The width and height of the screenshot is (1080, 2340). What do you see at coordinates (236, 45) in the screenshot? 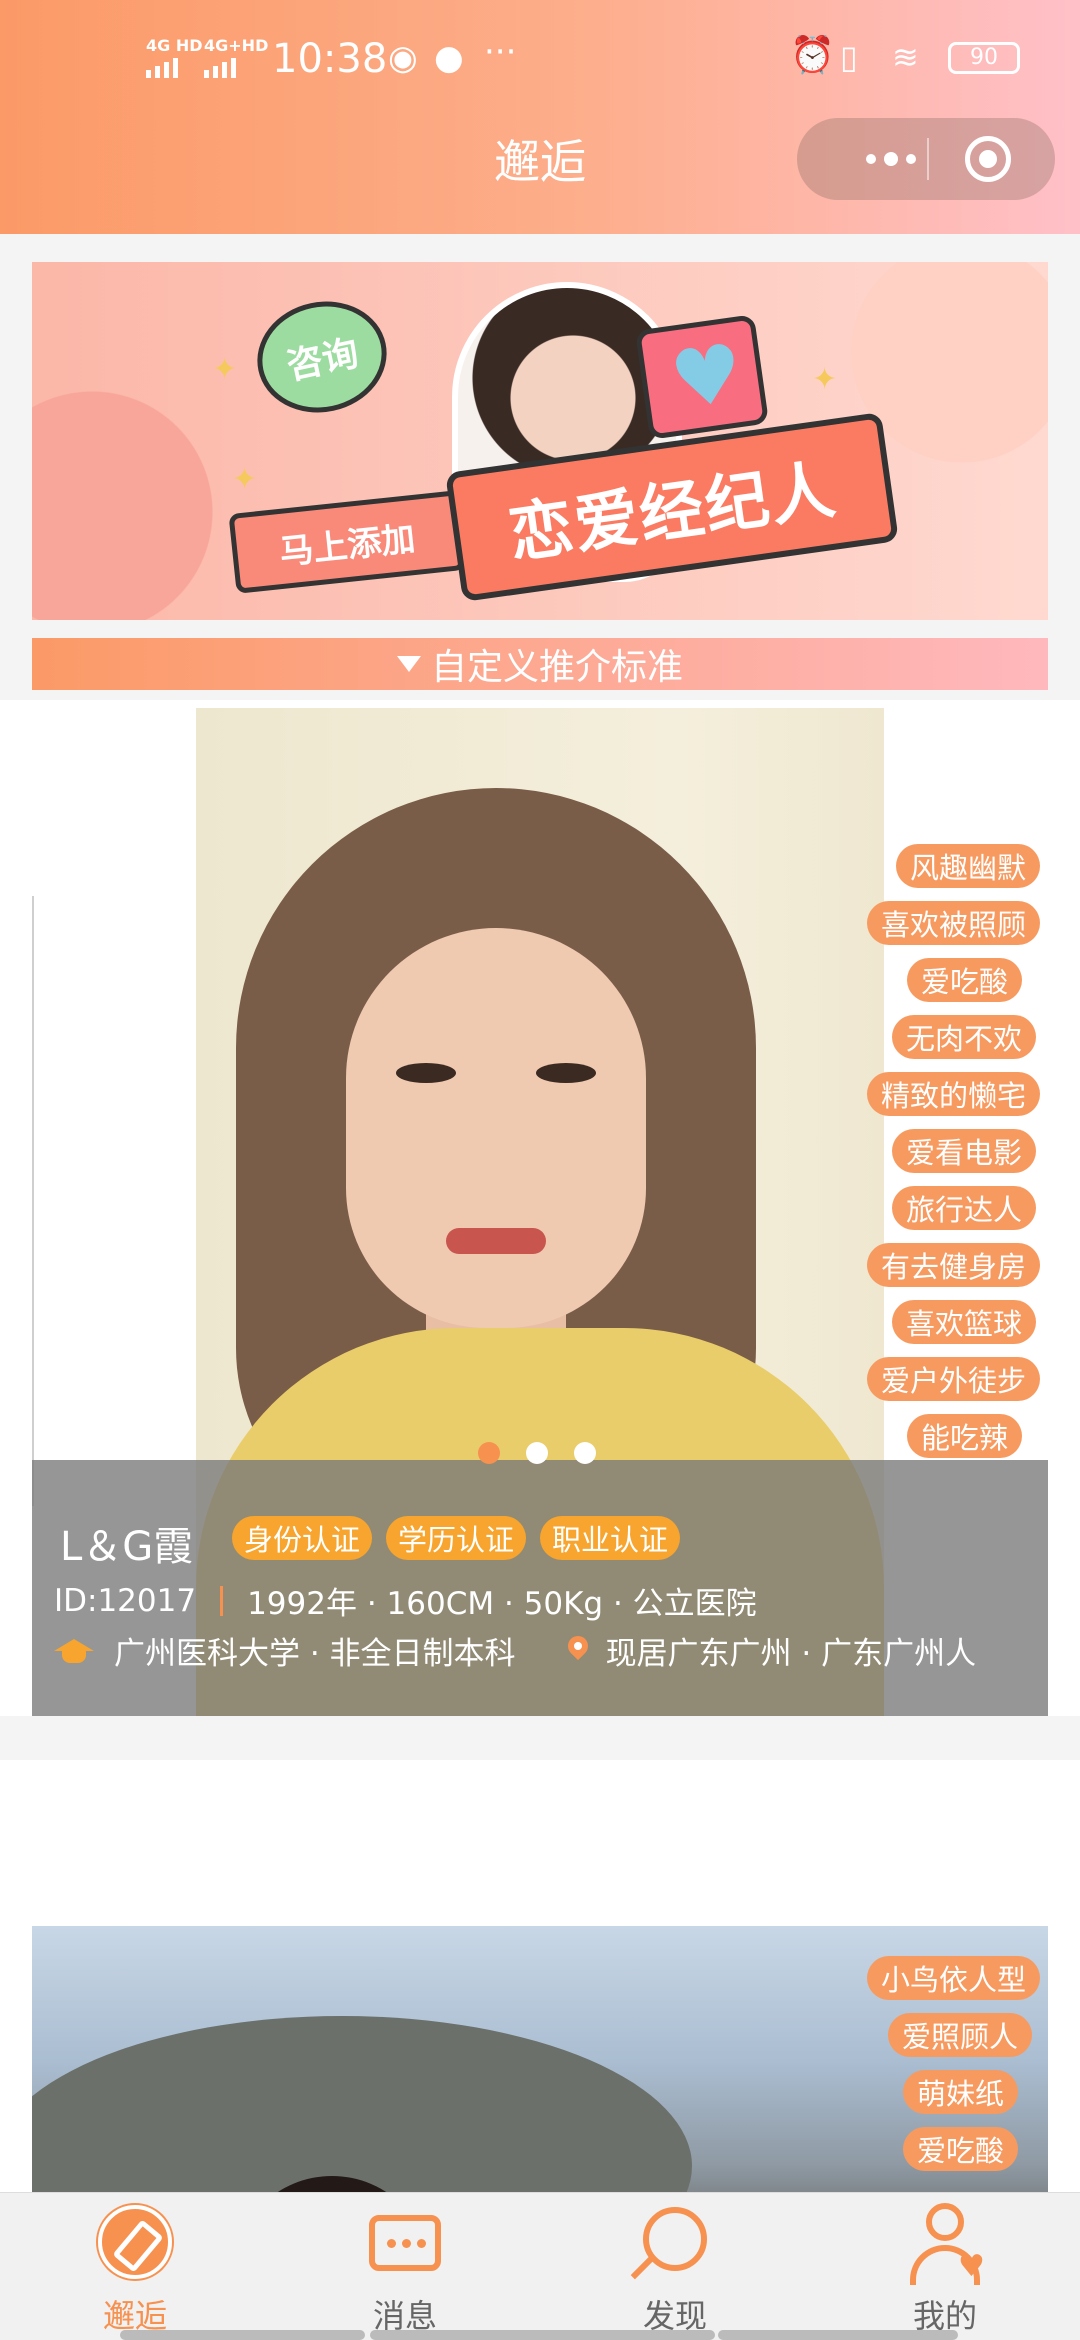
I see `network-label-2: 4G+HD` at bounding box center [236, 45].